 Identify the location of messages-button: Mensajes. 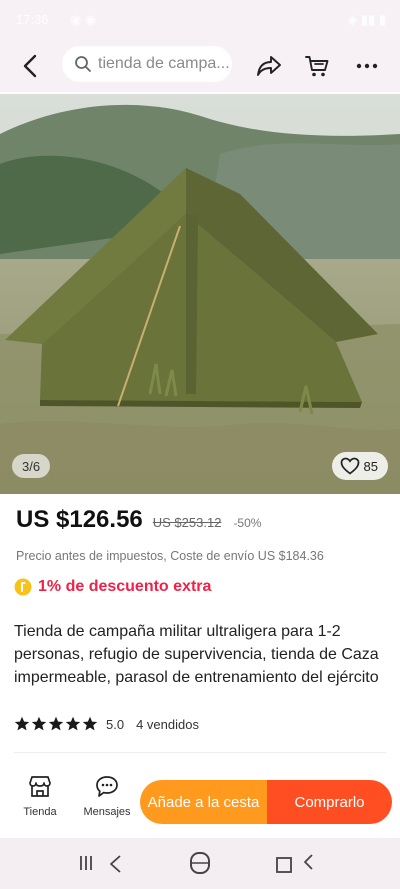
(107, 796).